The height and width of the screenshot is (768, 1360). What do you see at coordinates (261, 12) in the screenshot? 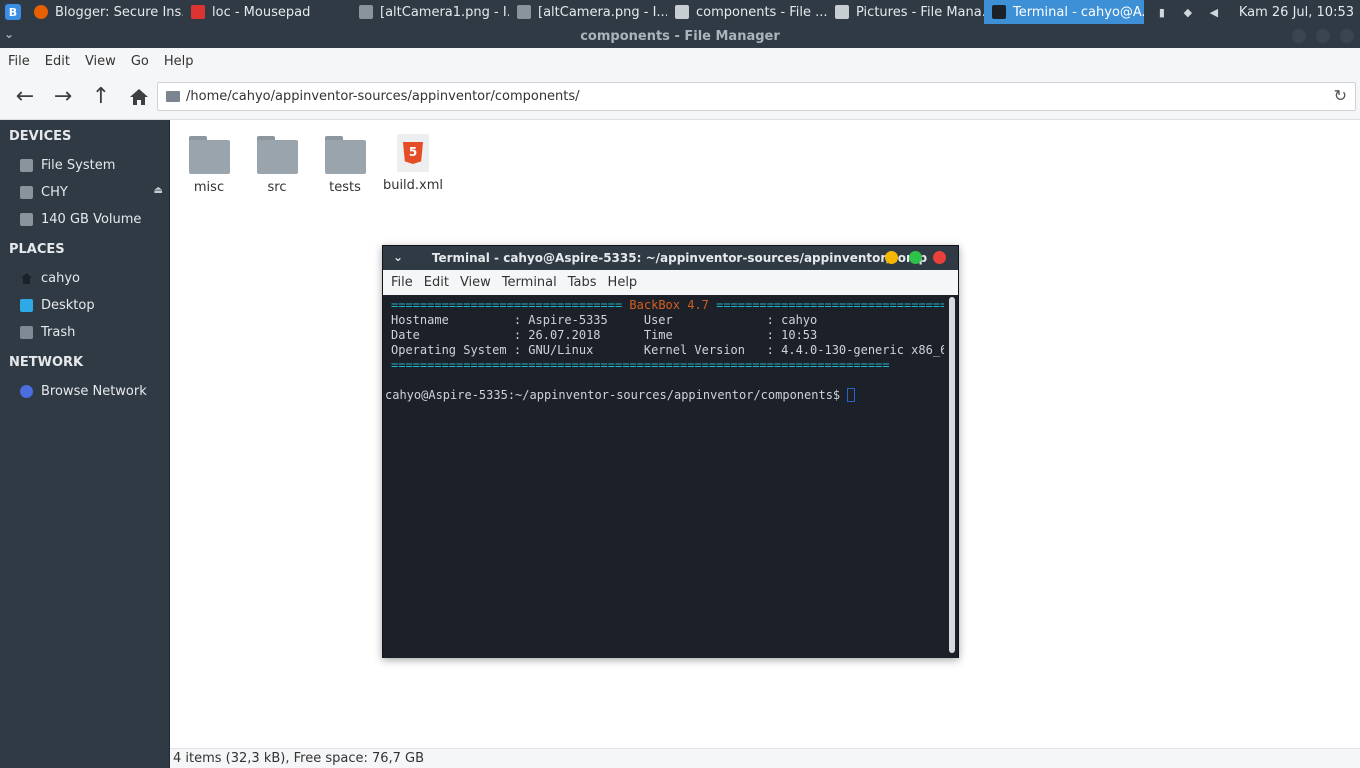
I see `taskbar-task-label: loc - Mousepad` at bounding box center [261, 12].